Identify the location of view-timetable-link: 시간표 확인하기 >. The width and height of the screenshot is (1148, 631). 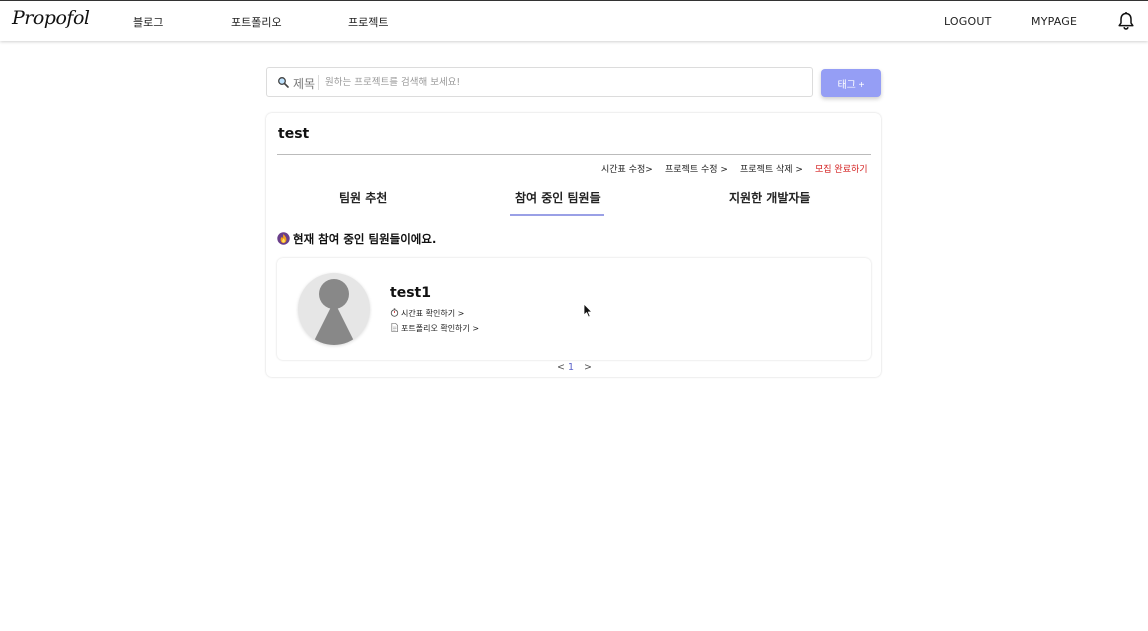
(427, 313).